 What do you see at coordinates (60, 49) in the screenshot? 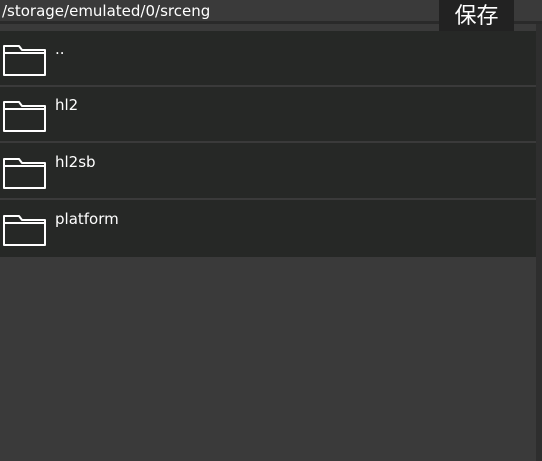
I see `list-item-label: ..` at bounding box center [60, 49].